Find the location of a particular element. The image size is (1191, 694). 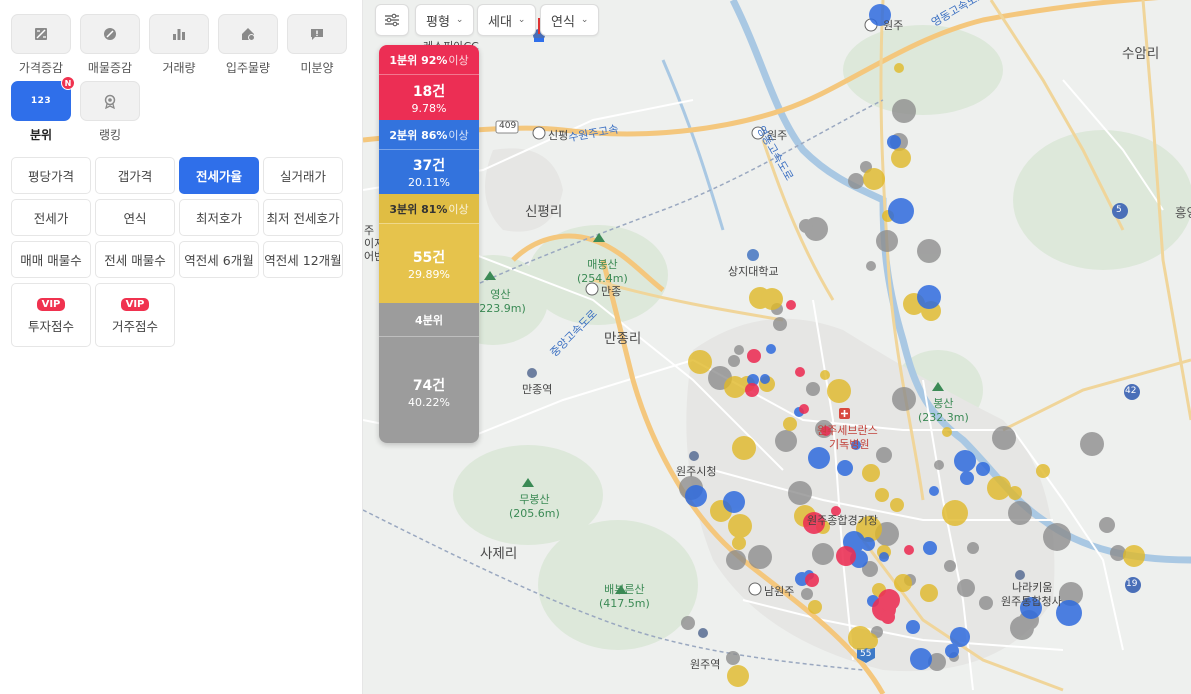

ic-label: 신평 is located at coordinates (558, 135).